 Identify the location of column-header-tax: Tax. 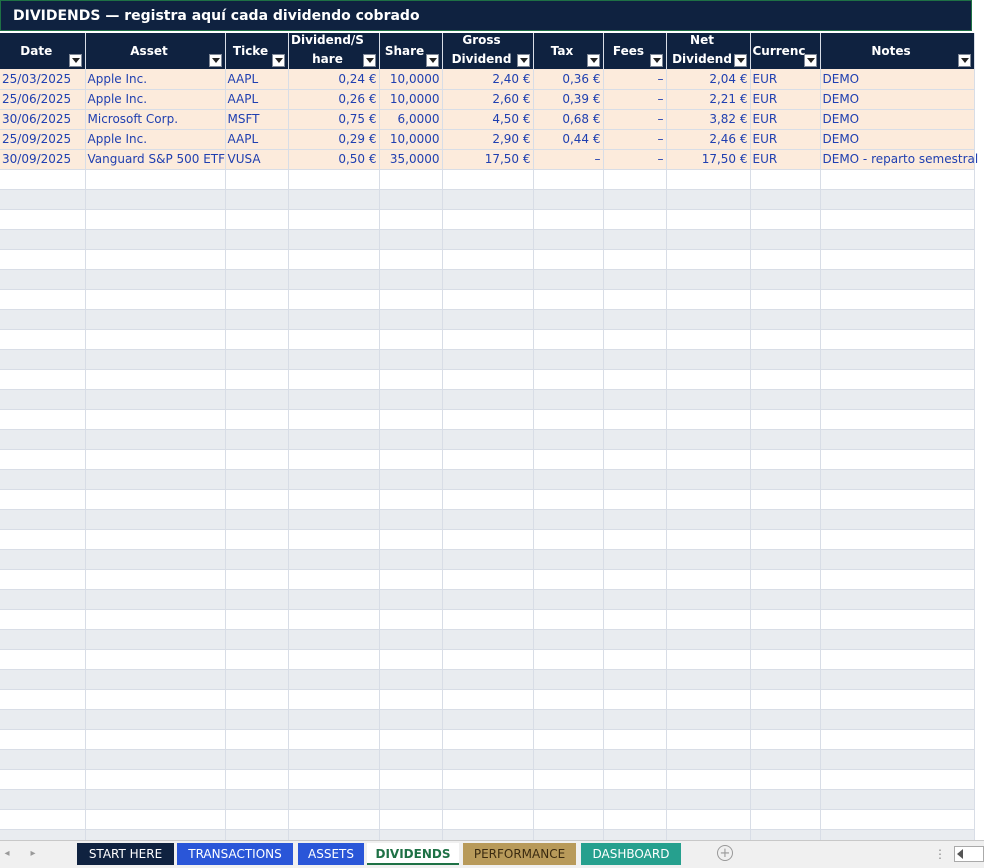
(568, 51).